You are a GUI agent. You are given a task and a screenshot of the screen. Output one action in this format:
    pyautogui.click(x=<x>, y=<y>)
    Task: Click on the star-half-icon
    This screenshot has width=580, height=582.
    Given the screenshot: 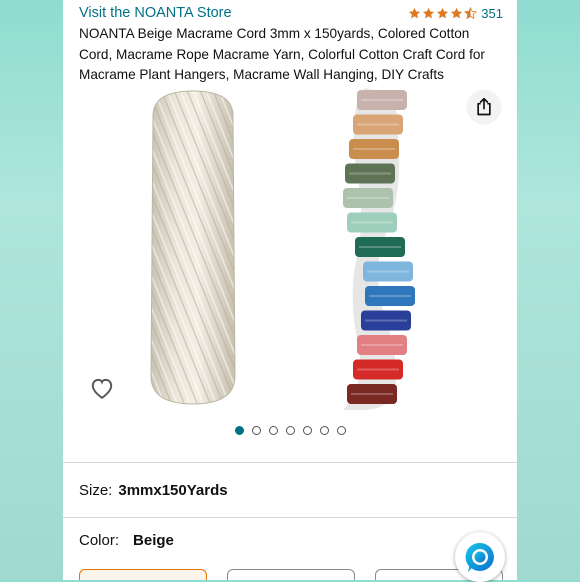 What is the action you would take?
    pyautogui.click(x=471, y=12)
    